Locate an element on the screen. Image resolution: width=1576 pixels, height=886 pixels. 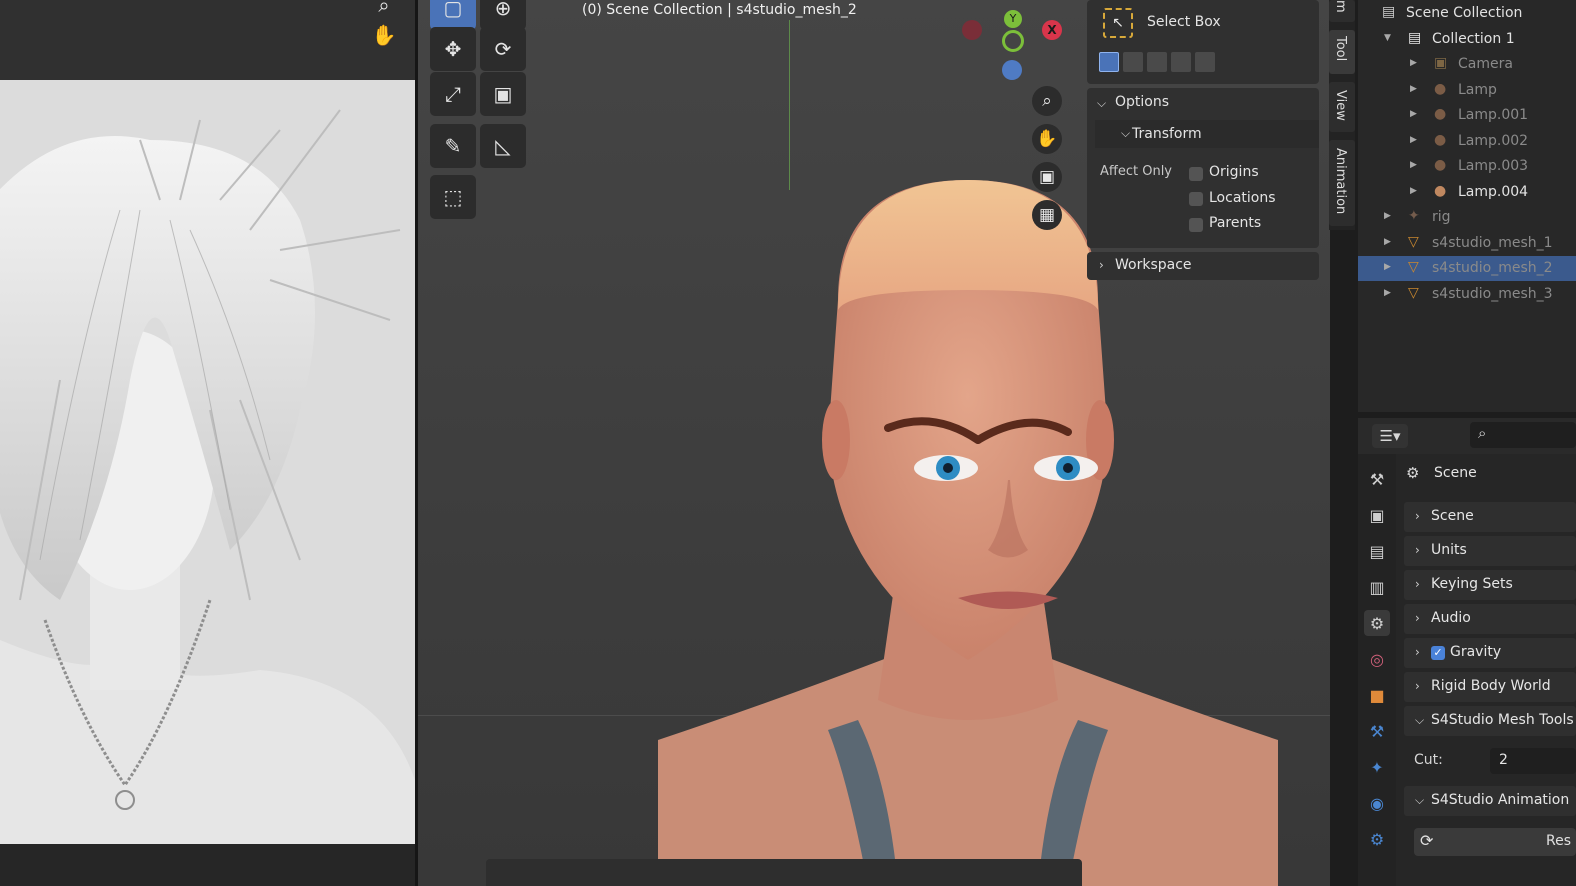
hand-icon: ✋ is located at coordinates (384, 35).